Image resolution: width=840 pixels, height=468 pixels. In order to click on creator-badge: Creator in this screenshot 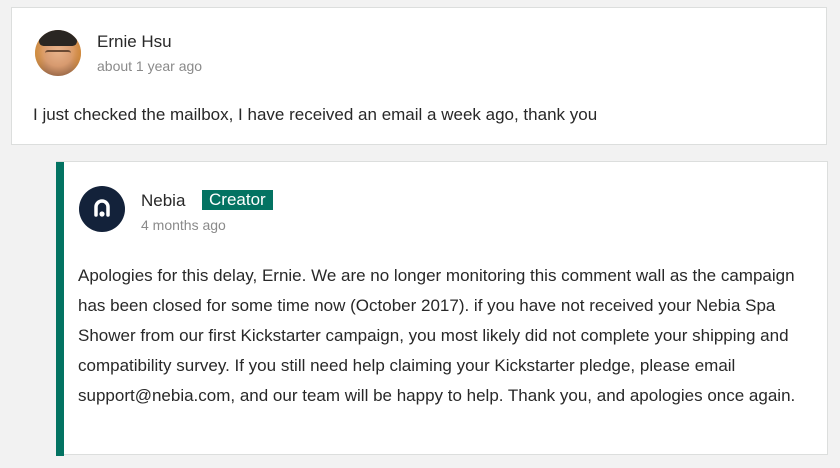, I will do `click(237, 200)`.